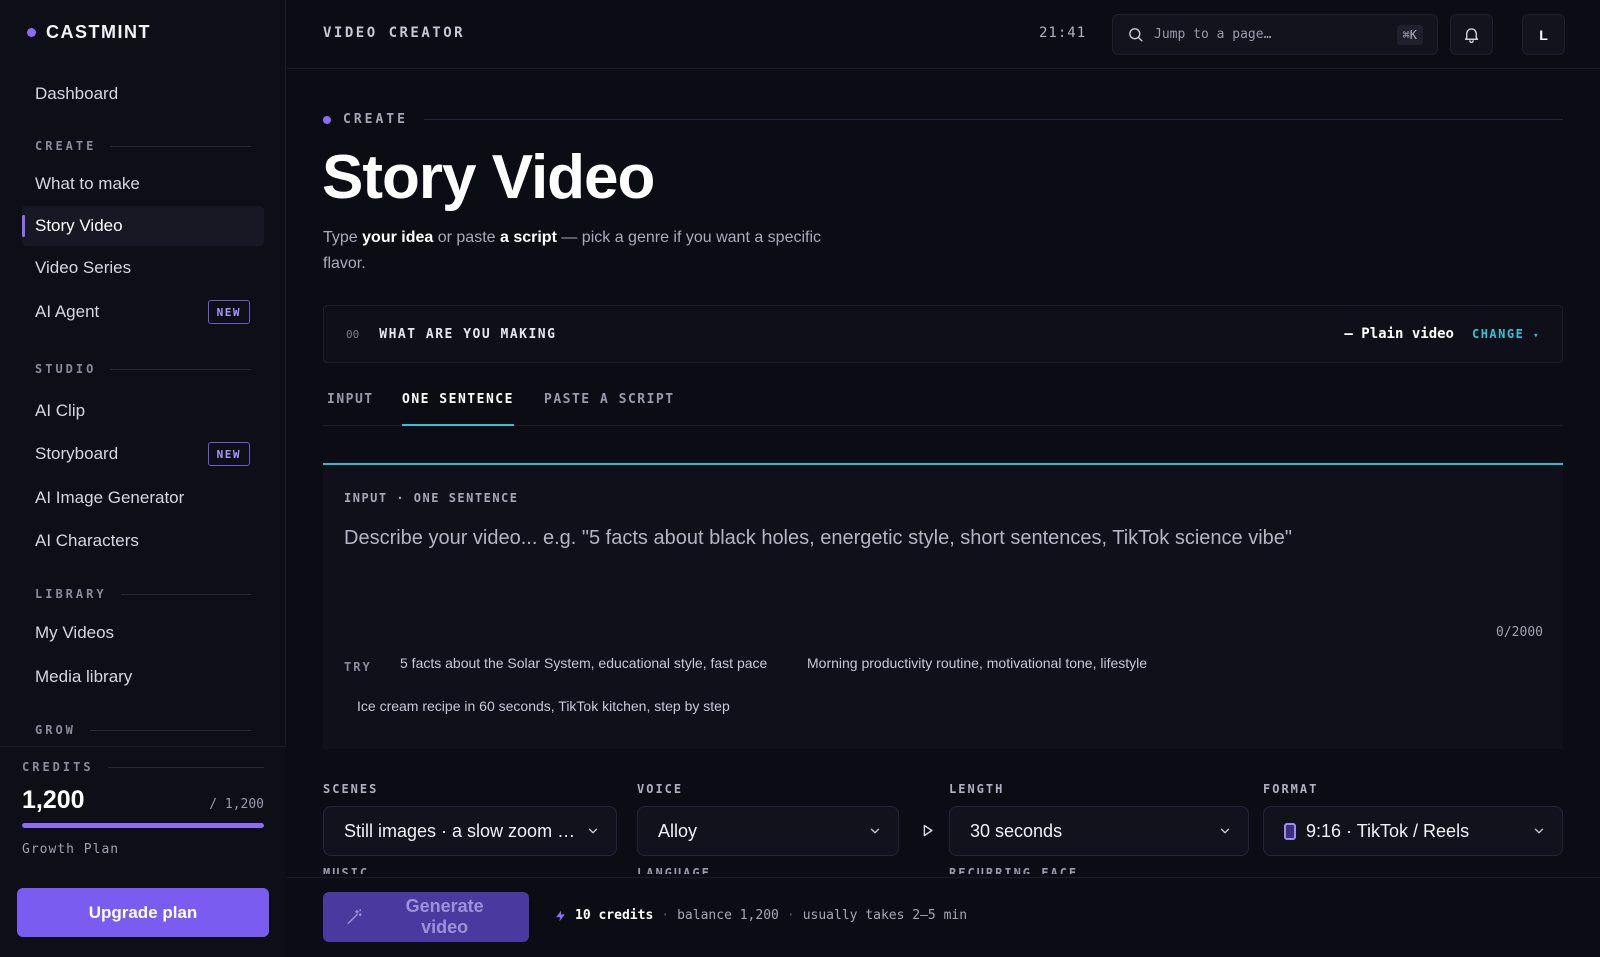 The width and height of the screenshot is (1600, 957). I want to click on length-label: LENGTH, so click(977, 789).